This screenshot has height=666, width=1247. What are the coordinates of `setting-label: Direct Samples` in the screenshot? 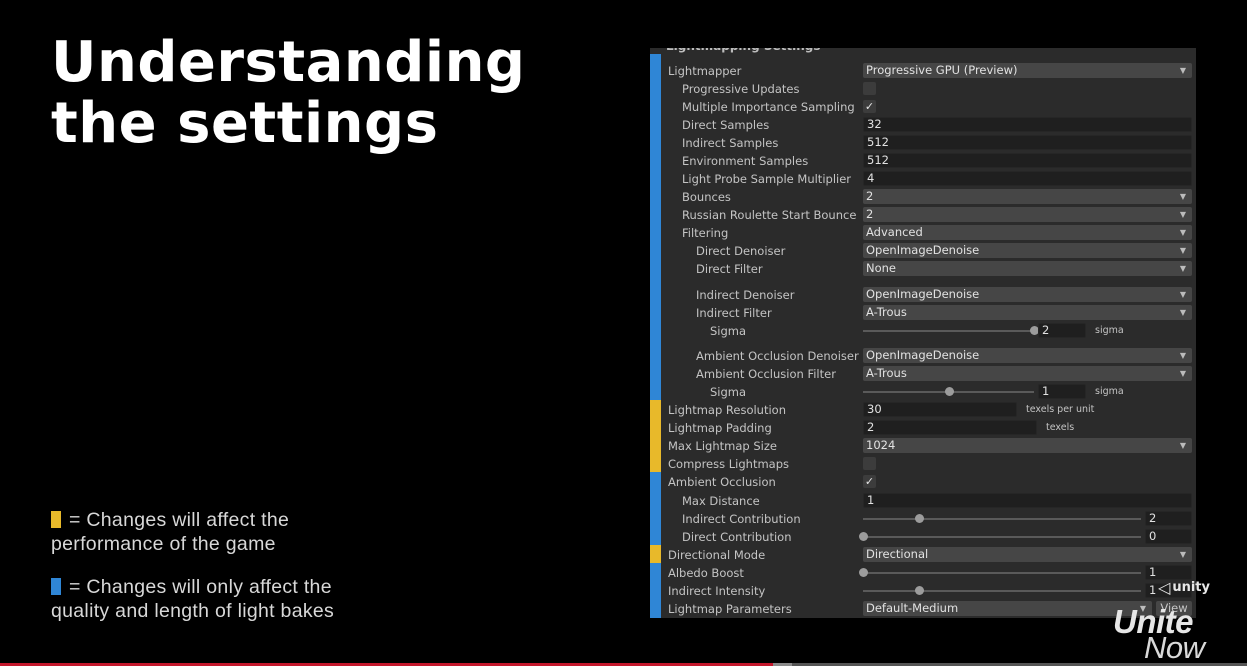 It's located at (726, 125).